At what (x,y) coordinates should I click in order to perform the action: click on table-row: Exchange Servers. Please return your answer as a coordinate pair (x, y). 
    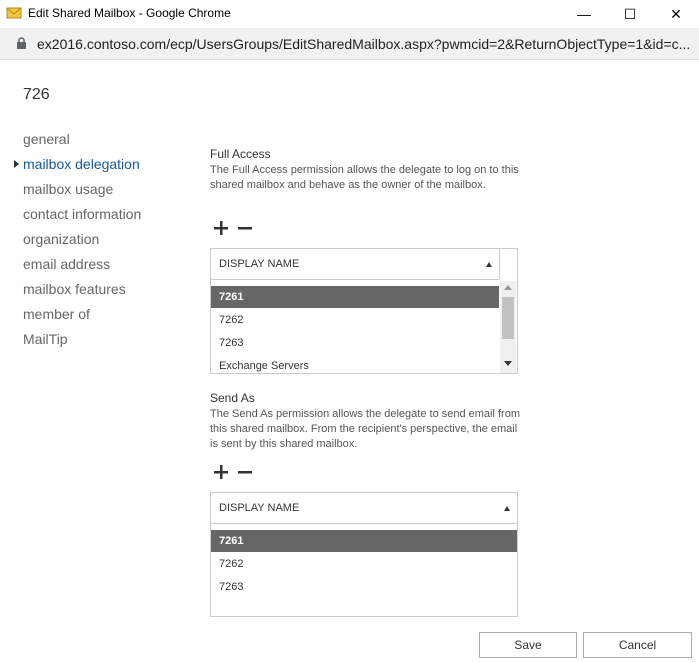
    Looking at the image, I should click on (355, 364).